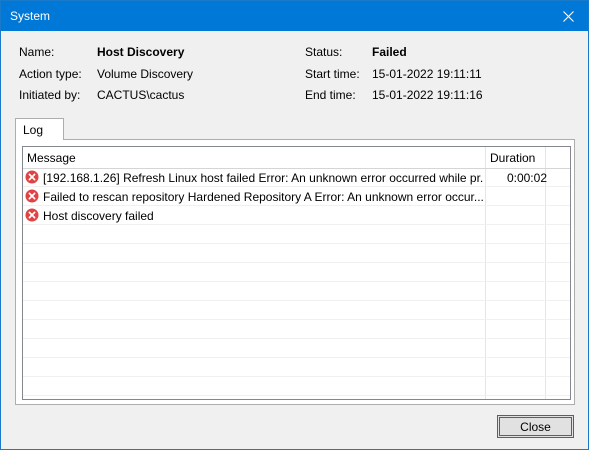  Describe the element at coordinates (330, 95) in the screenshot. I see `end-time-label: End time:` at that location.